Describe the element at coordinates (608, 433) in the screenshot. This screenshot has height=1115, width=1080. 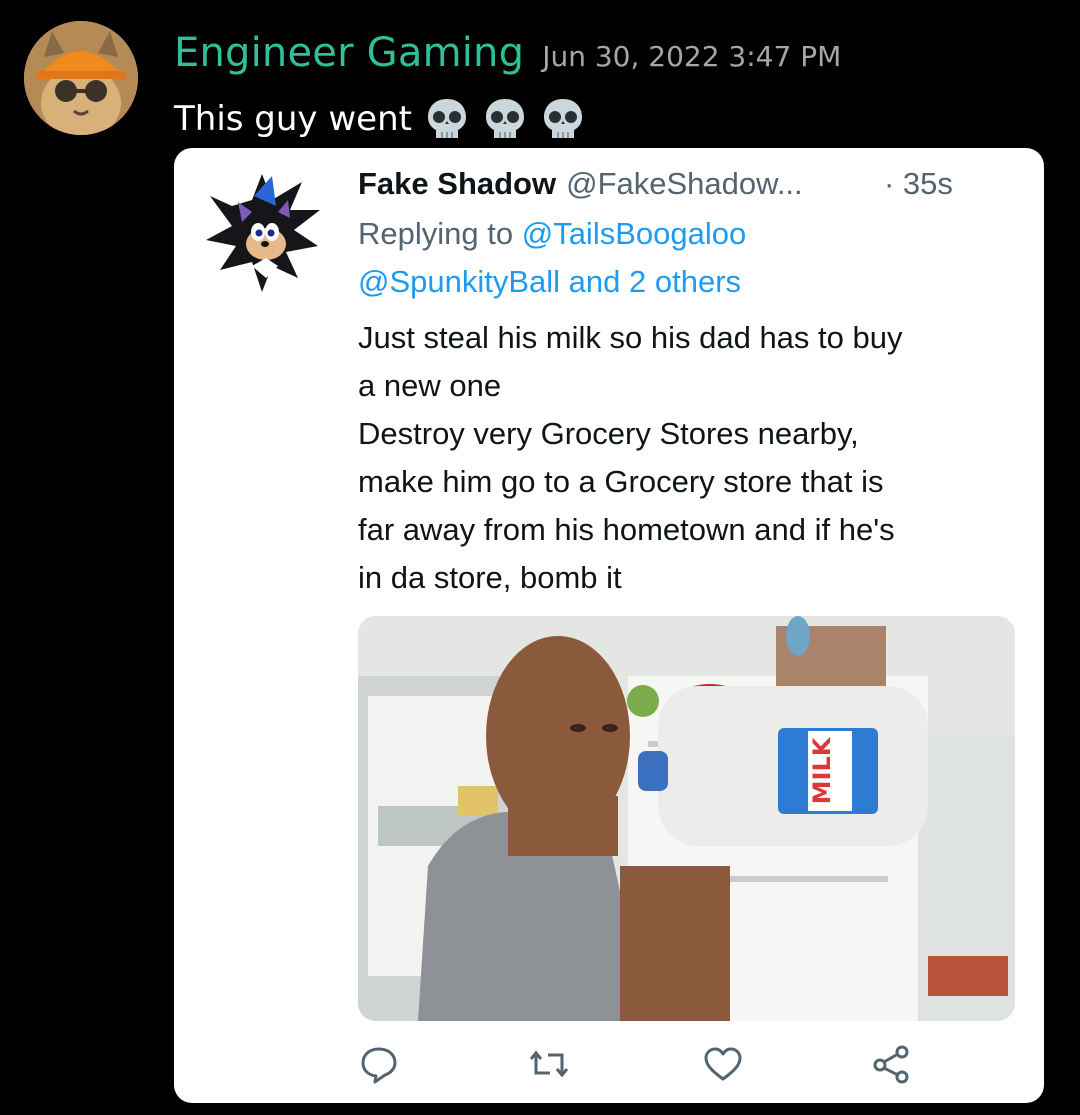
I see `tweet-text-line: Destroy very Grocery Stores nearby,` at that location.